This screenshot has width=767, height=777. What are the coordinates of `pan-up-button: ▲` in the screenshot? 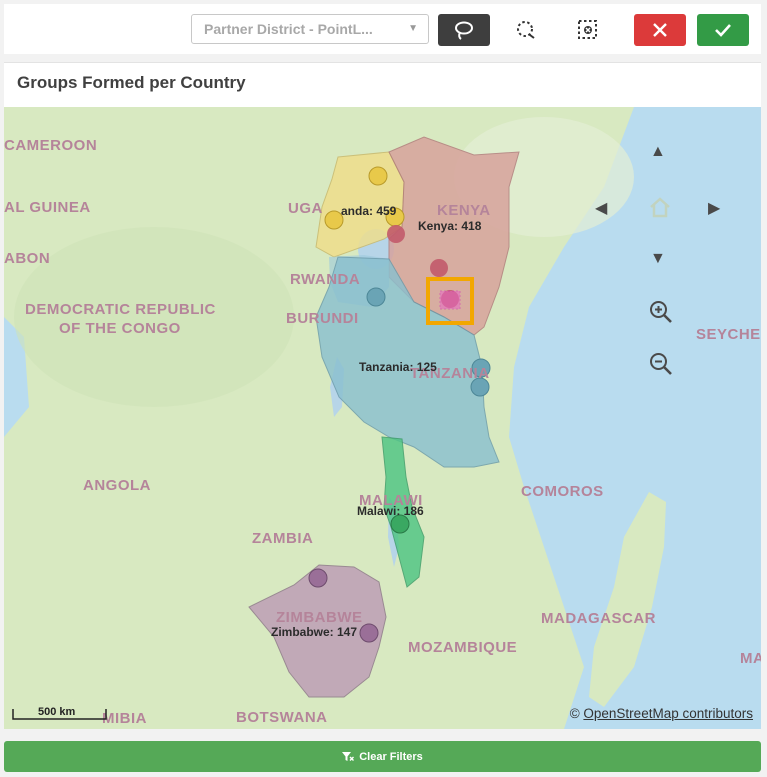 It's located at (658, 152).